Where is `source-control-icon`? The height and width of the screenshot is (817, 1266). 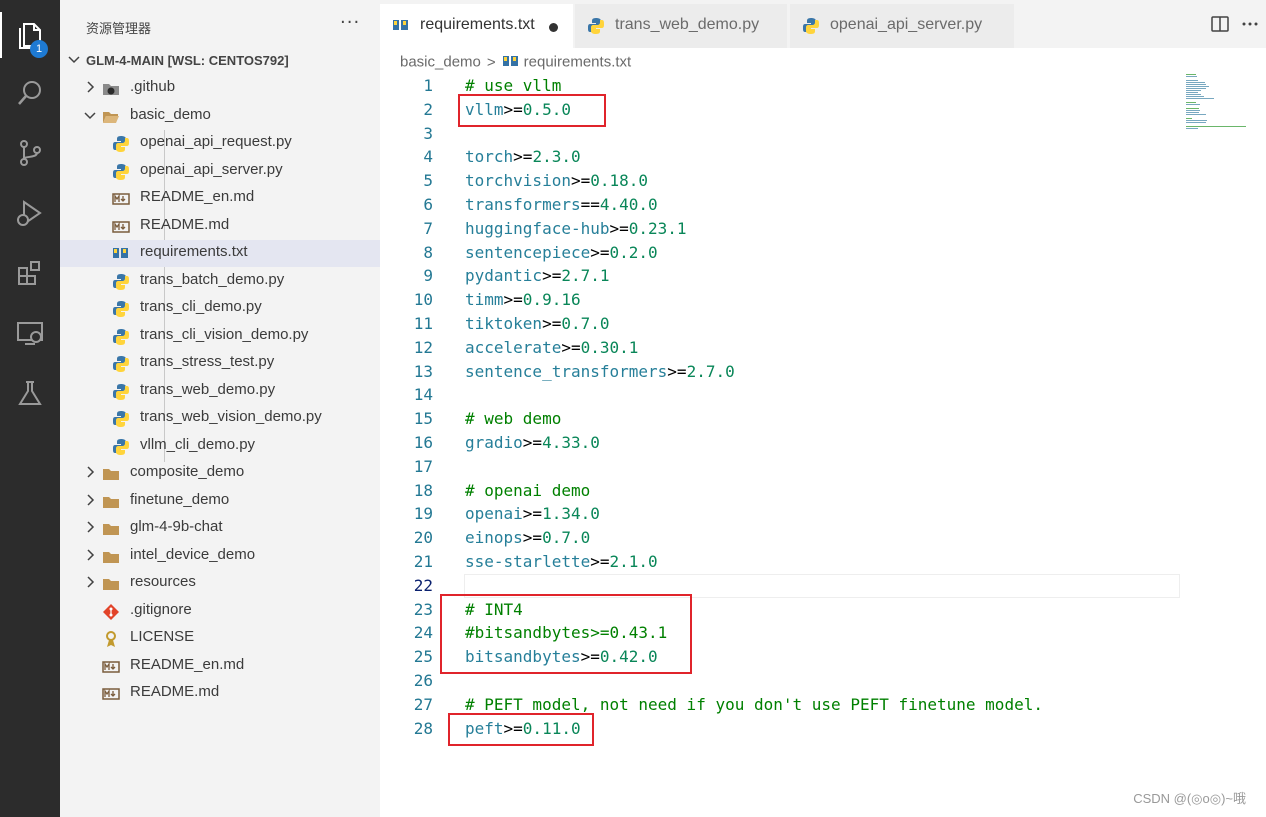 source-control-icon is located at coordinates (30, 153).